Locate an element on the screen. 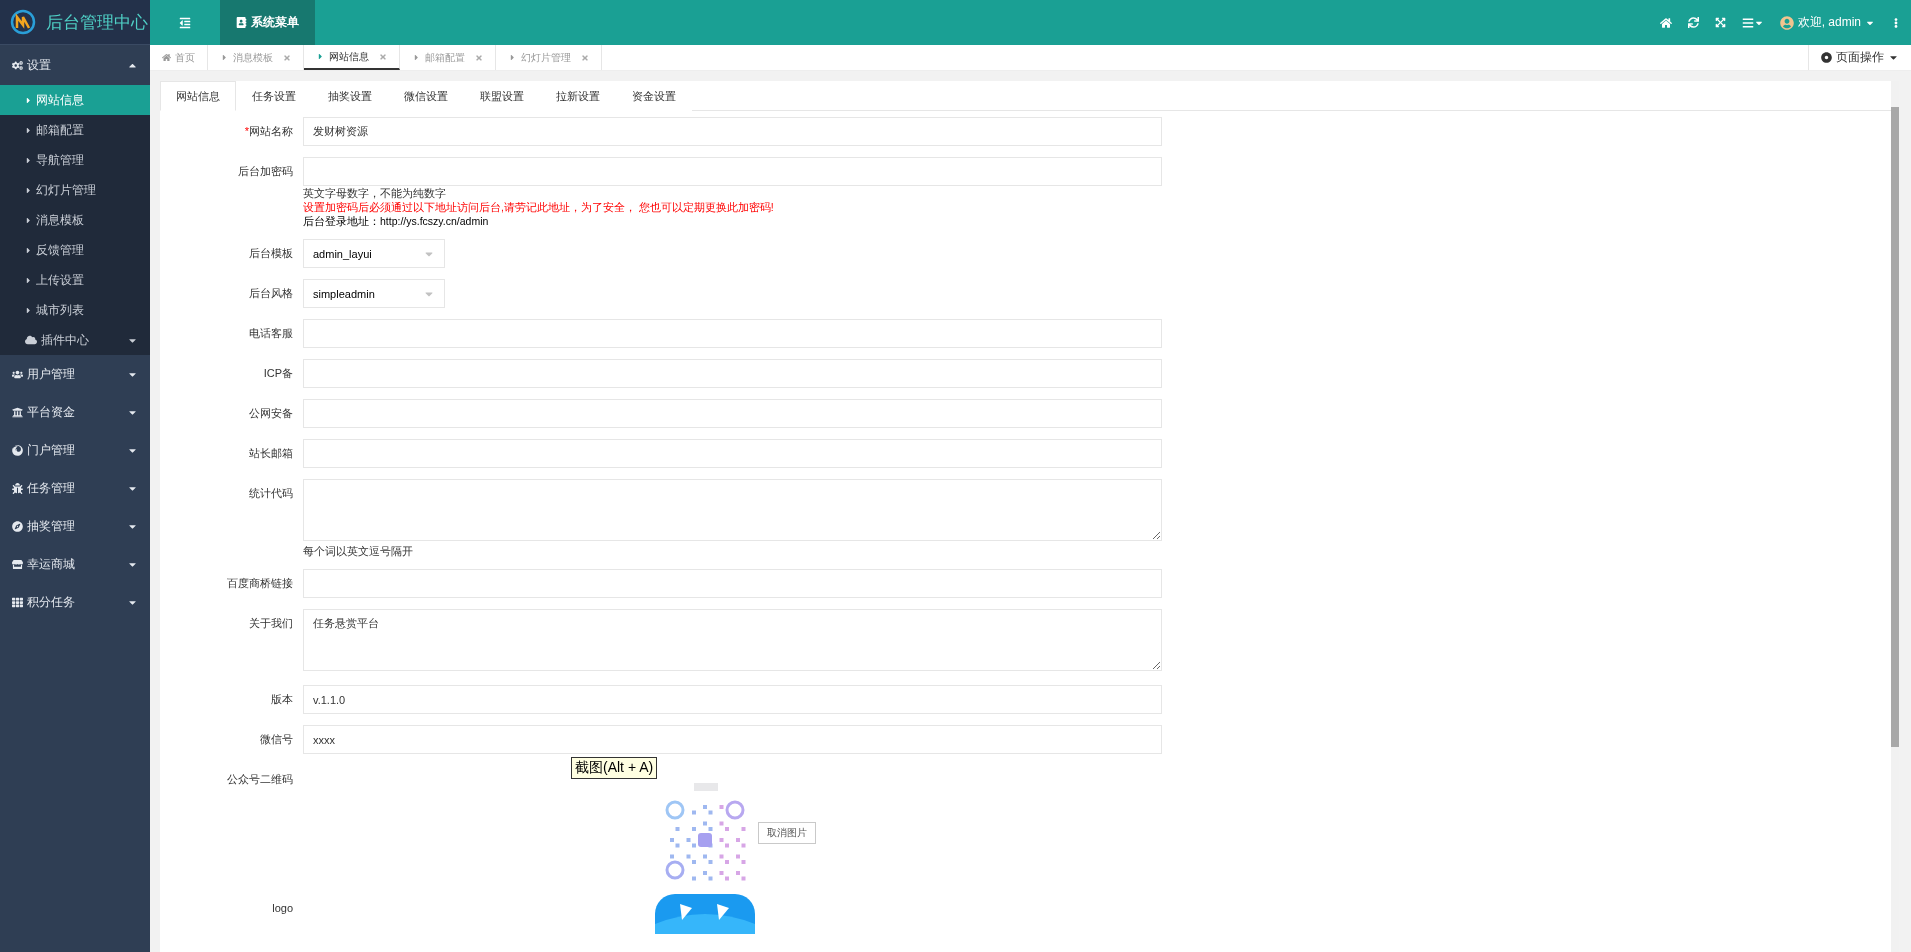 The height and width of the screenshot is (952, 1911). field-label: ICP备 is located at coordinates (277, 373).